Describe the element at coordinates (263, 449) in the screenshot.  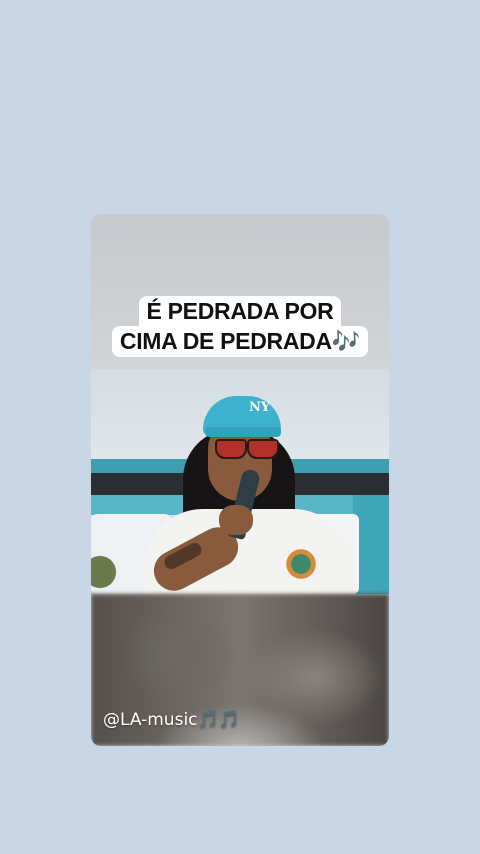
I see `sunglasses-right` at that location.